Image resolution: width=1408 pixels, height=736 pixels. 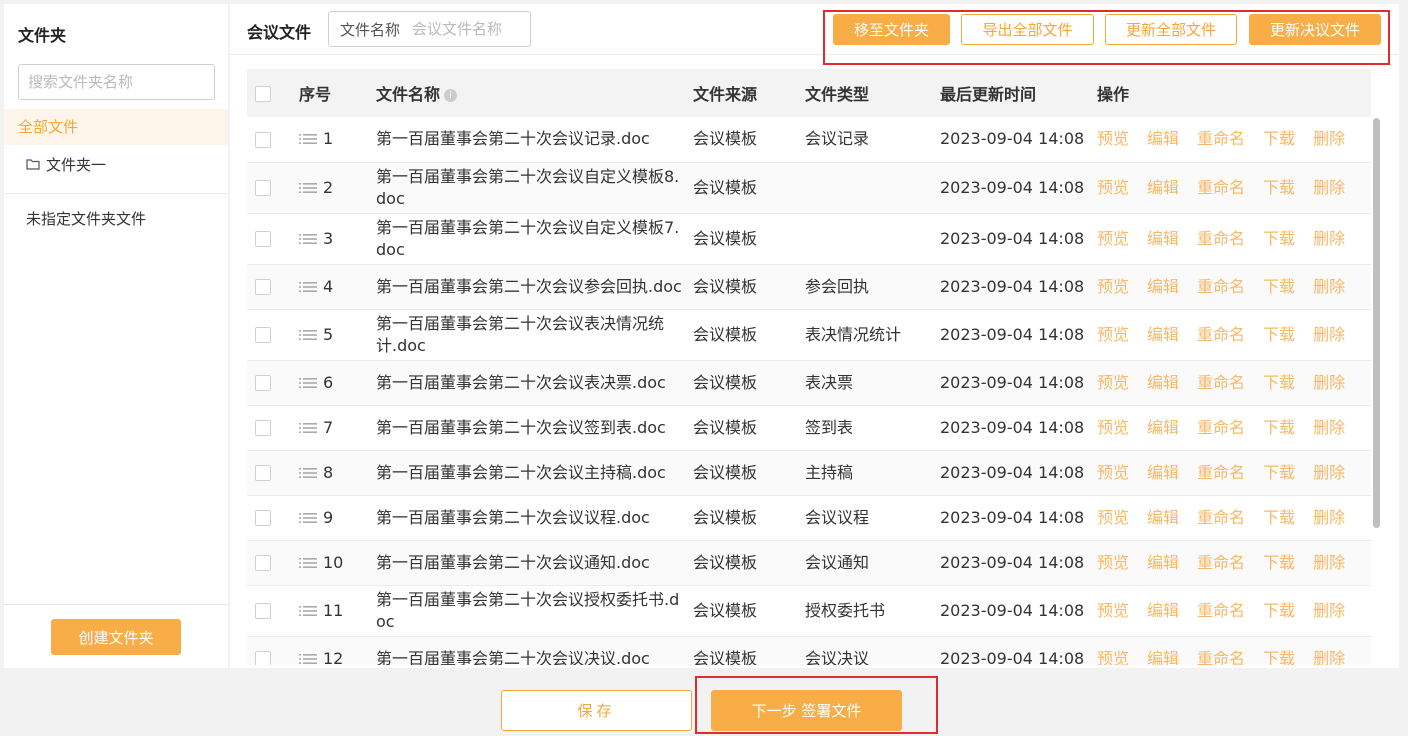 I want to click on file-name: 第一百届董事会第二十次会议自定义模板7.doc, so click(x=528, y=238).